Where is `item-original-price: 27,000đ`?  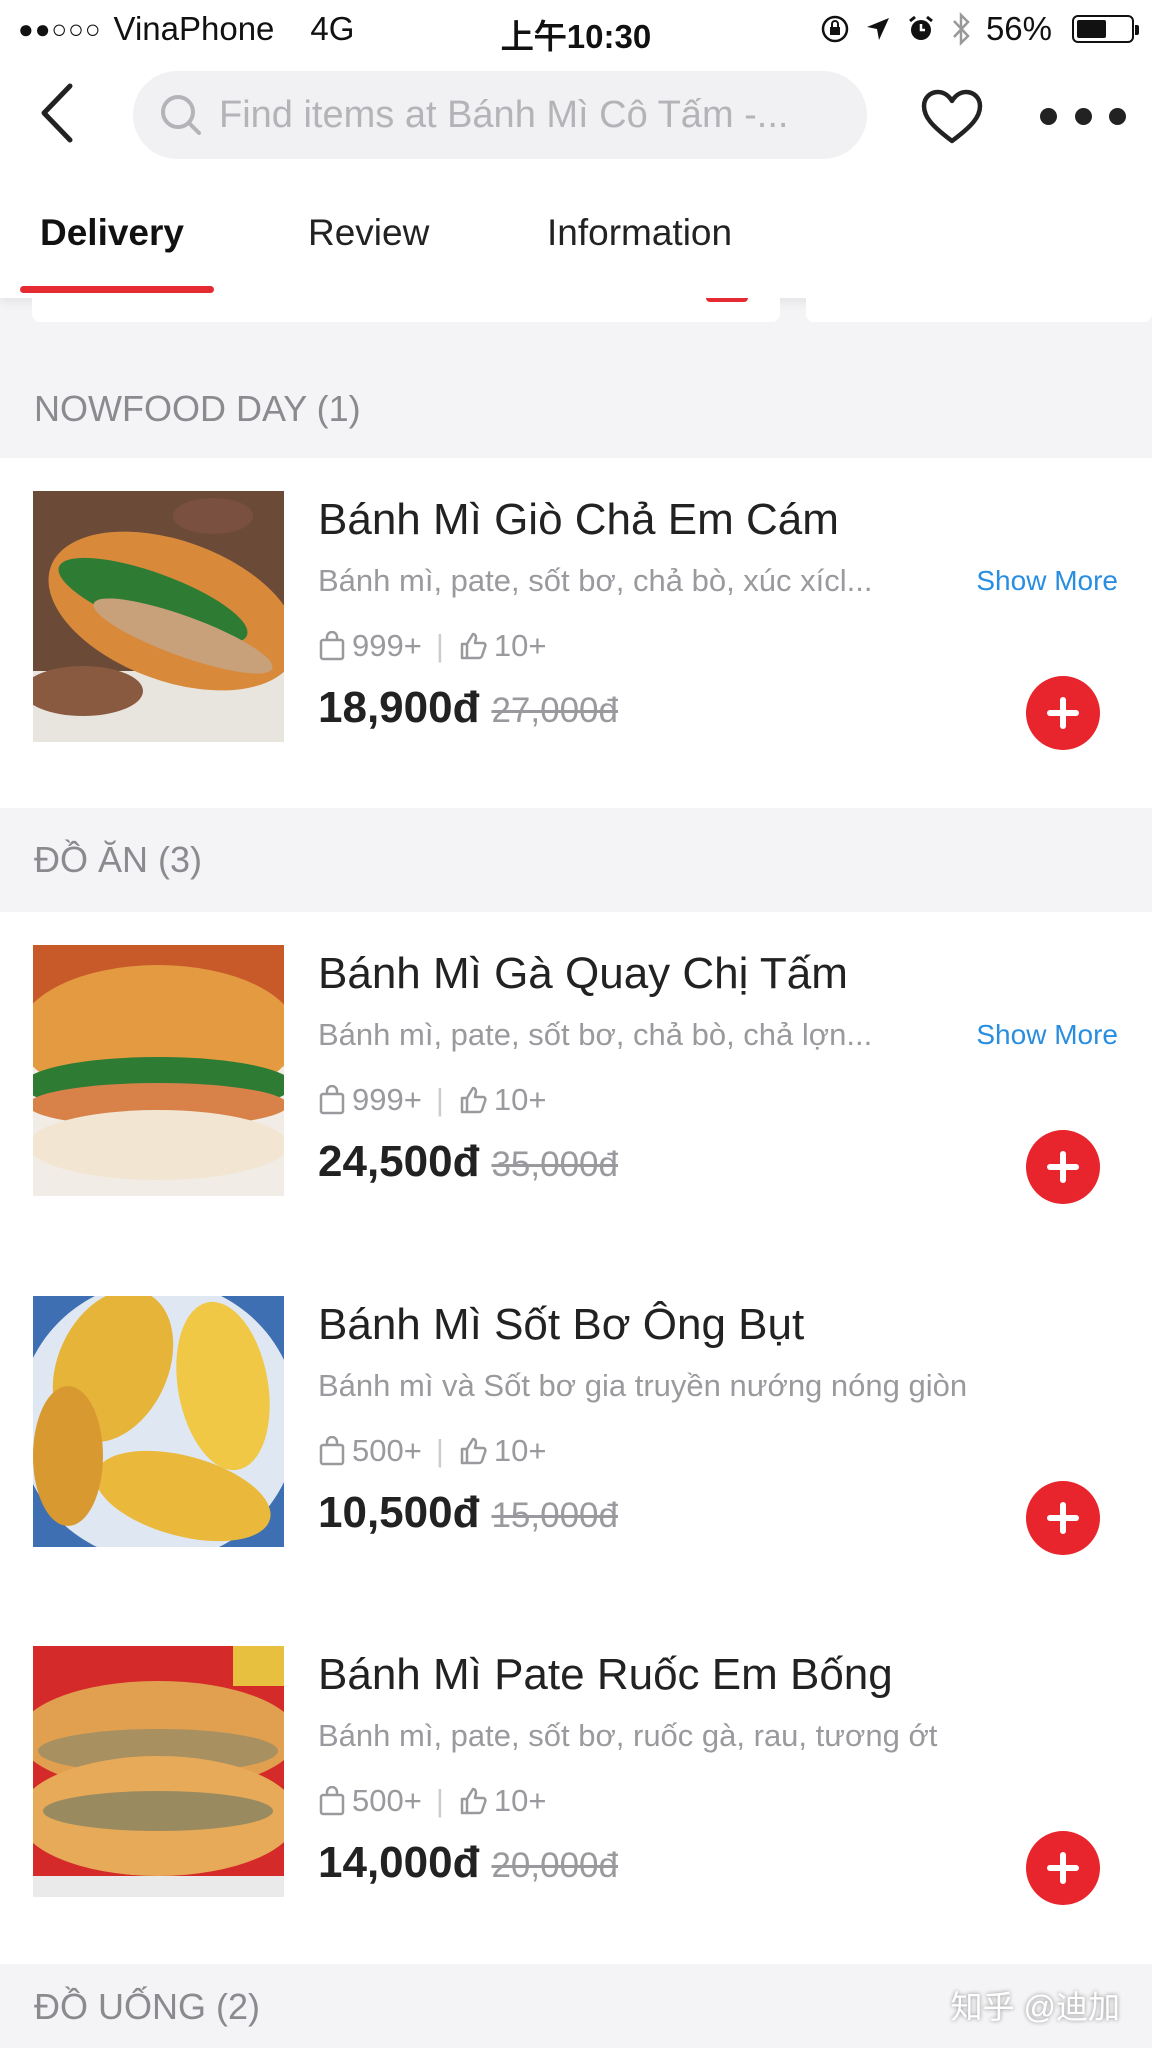
item-original-price: 27,000đ is located at coordinates (554, 710).